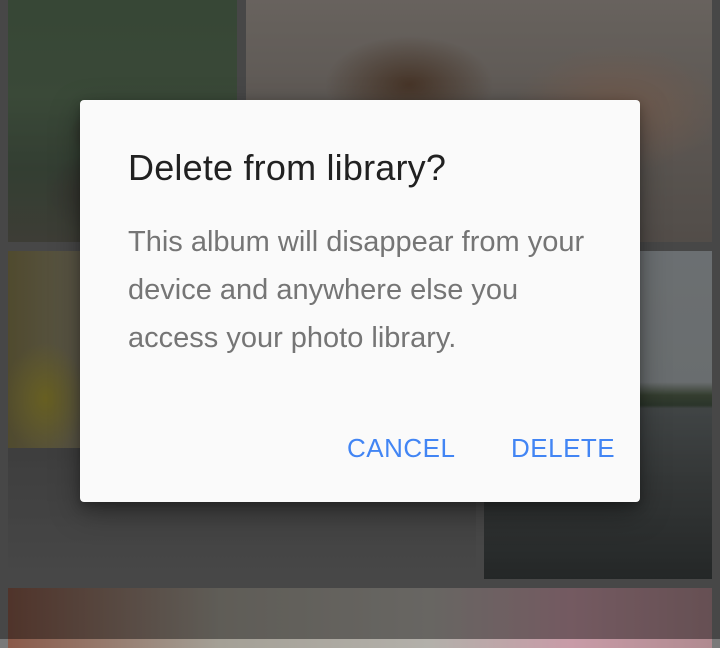  What do you see at coordinates (287, 167) in the screenshot?
I see `dialog-title: Delete from library?` at bounding box center [287, 167].